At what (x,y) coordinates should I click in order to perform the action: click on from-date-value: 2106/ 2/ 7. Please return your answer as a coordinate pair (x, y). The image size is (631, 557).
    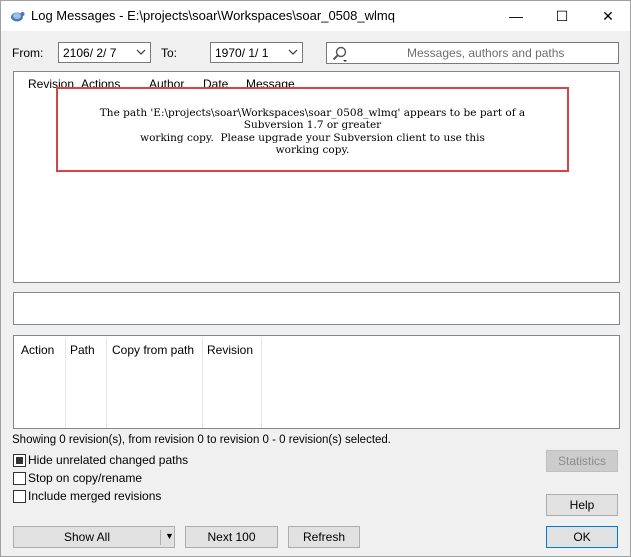
    Looking at the image, I should click on (90, 53).